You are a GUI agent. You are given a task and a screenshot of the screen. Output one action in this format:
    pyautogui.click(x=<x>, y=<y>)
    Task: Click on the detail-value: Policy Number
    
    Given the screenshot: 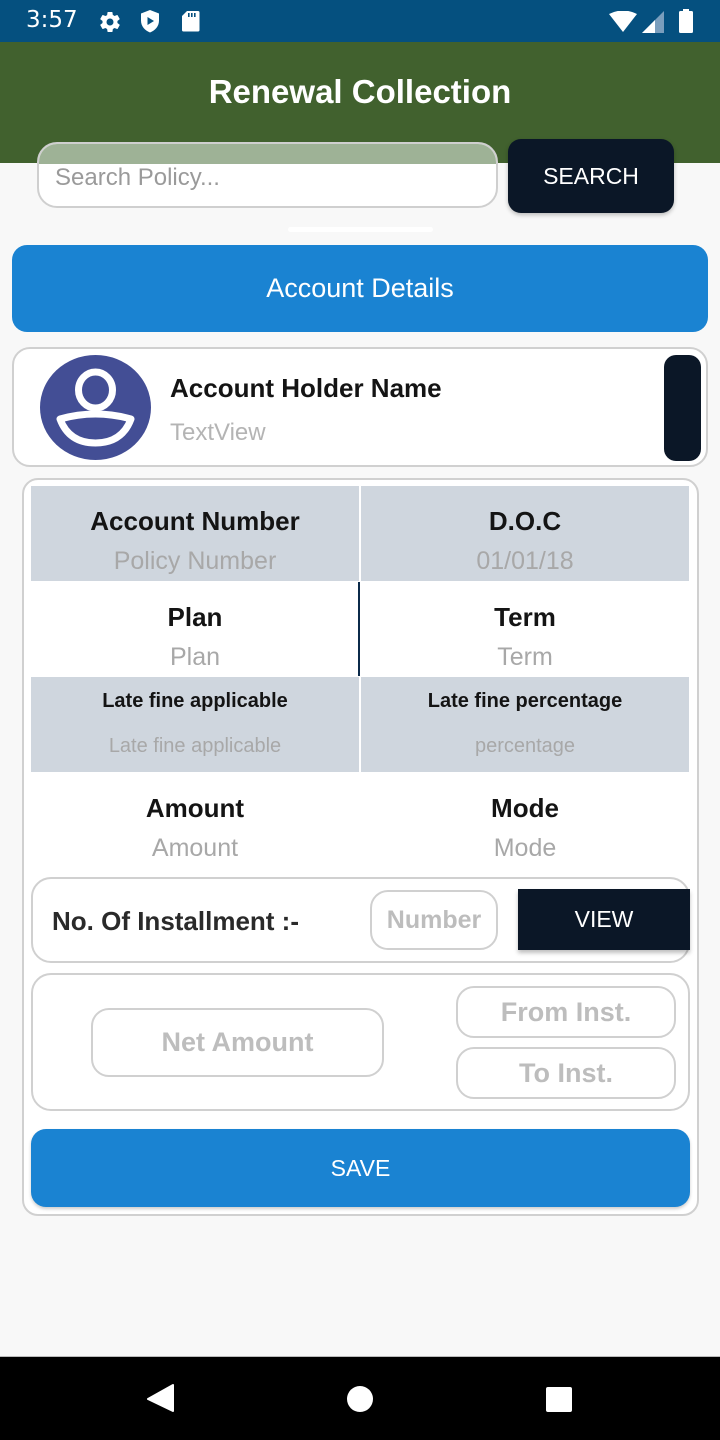 What is the action you would take?
    pyautogui.click(x=195, y=561)
    